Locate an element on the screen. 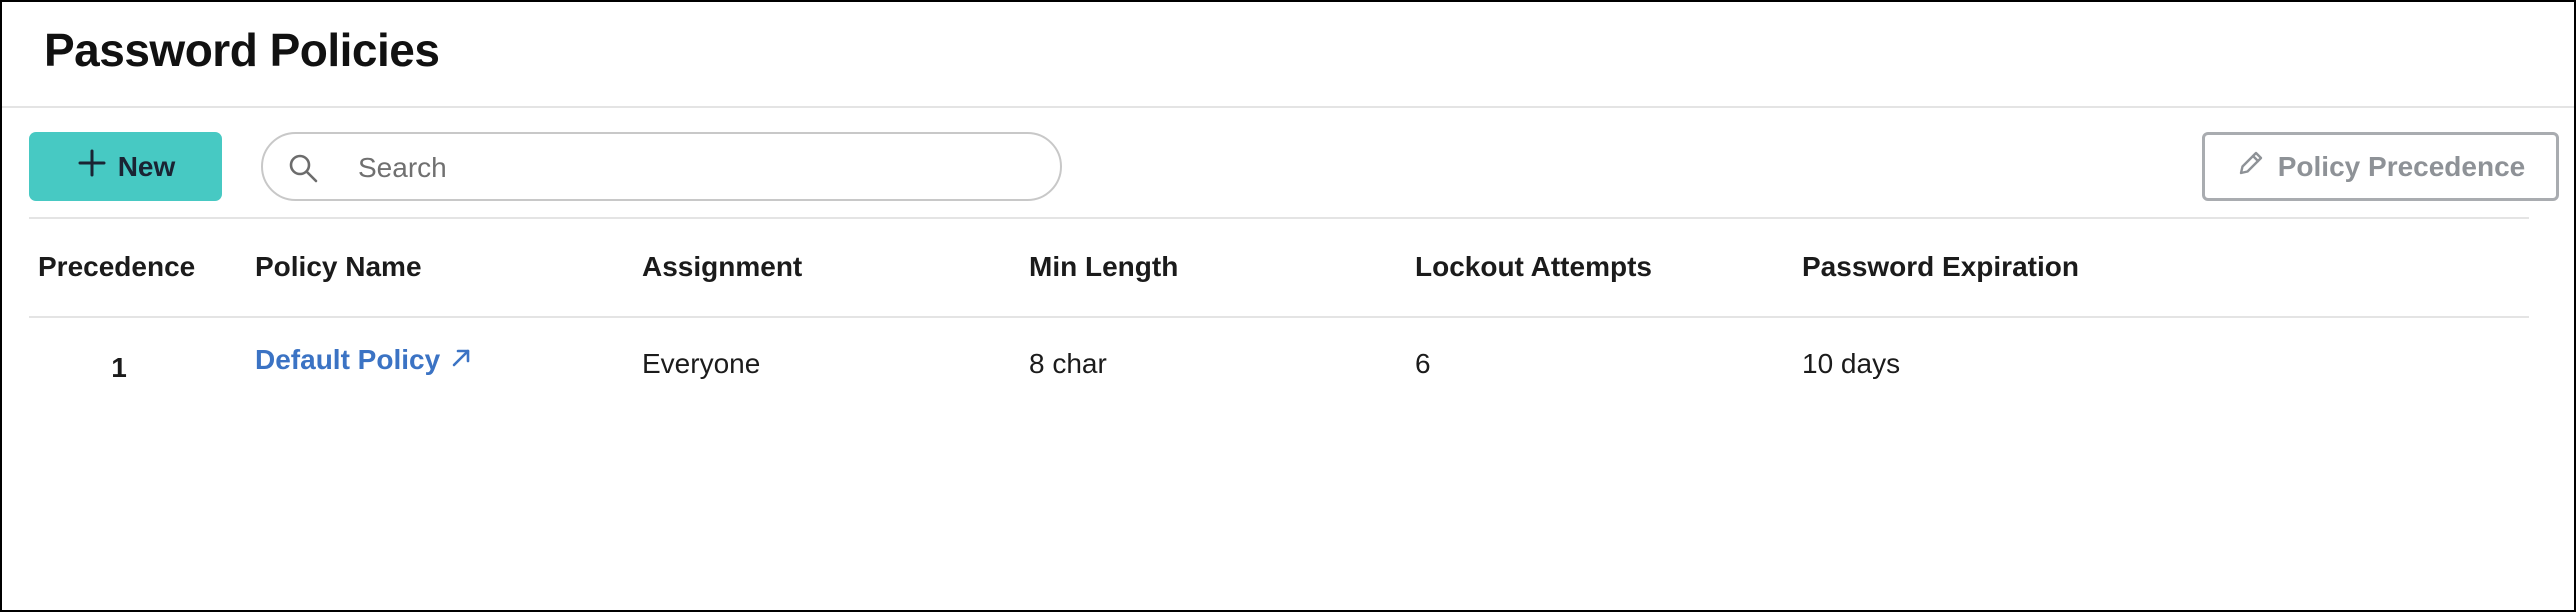  new-policy-button: New is located at coordinates (125, 166).